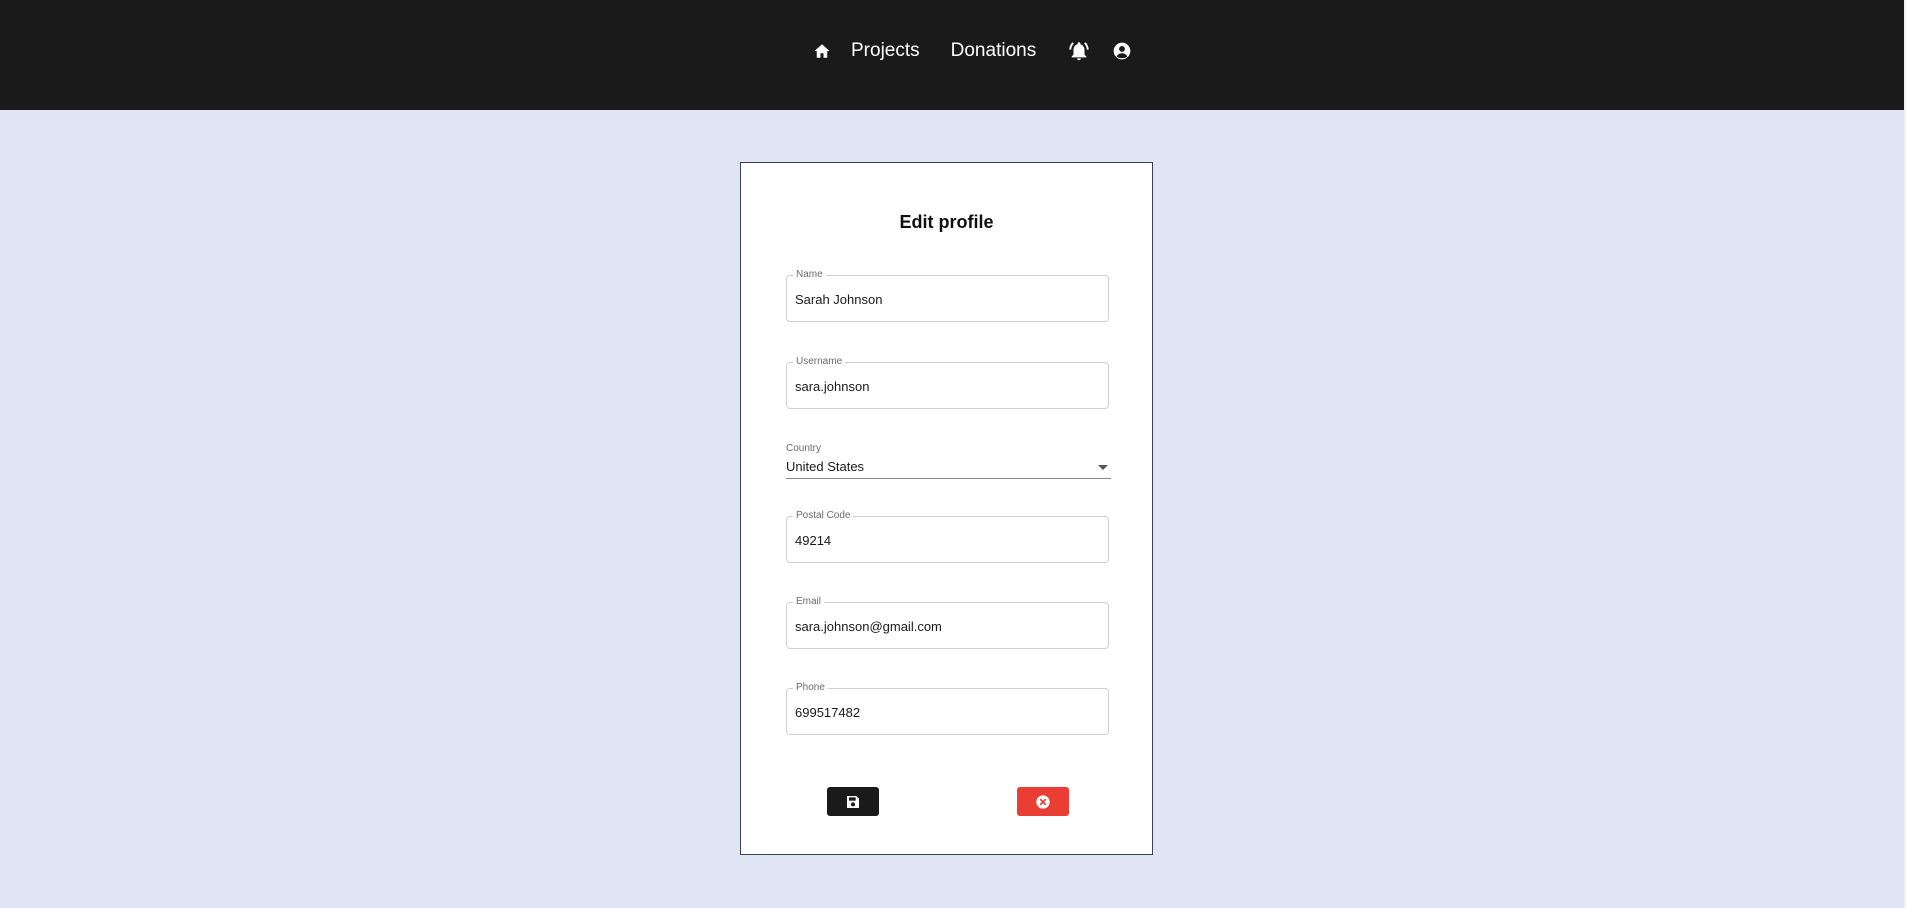  I want to click on postal-code-field-label: Postal Code, so click(823, 516).